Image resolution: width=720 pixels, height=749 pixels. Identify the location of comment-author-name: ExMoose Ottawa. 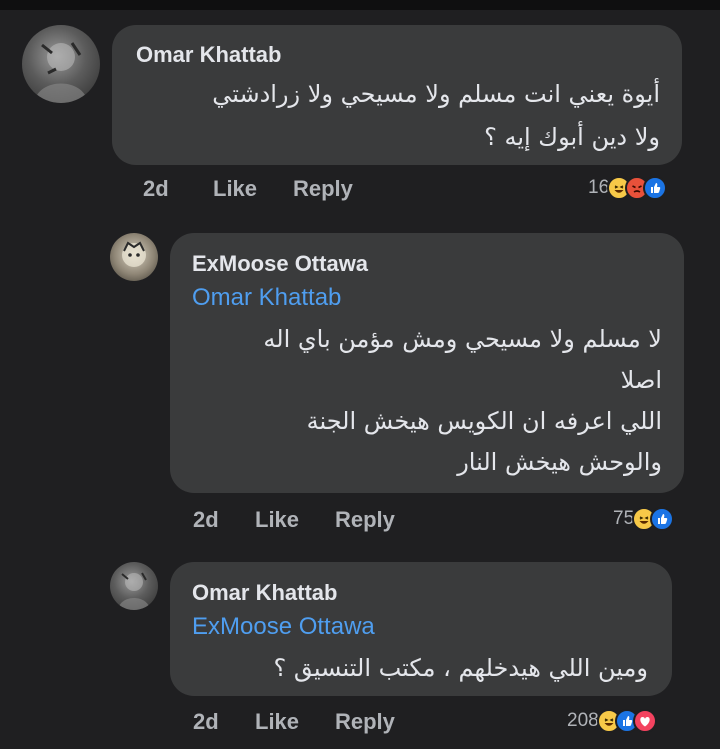
(280, 264).